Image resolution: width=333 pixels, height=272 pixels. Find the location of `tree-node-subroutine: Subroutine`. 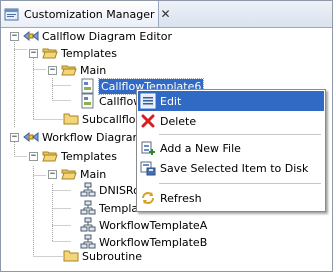

tree-node-subroutine: Subroutine is located at coordinates (102, 256).